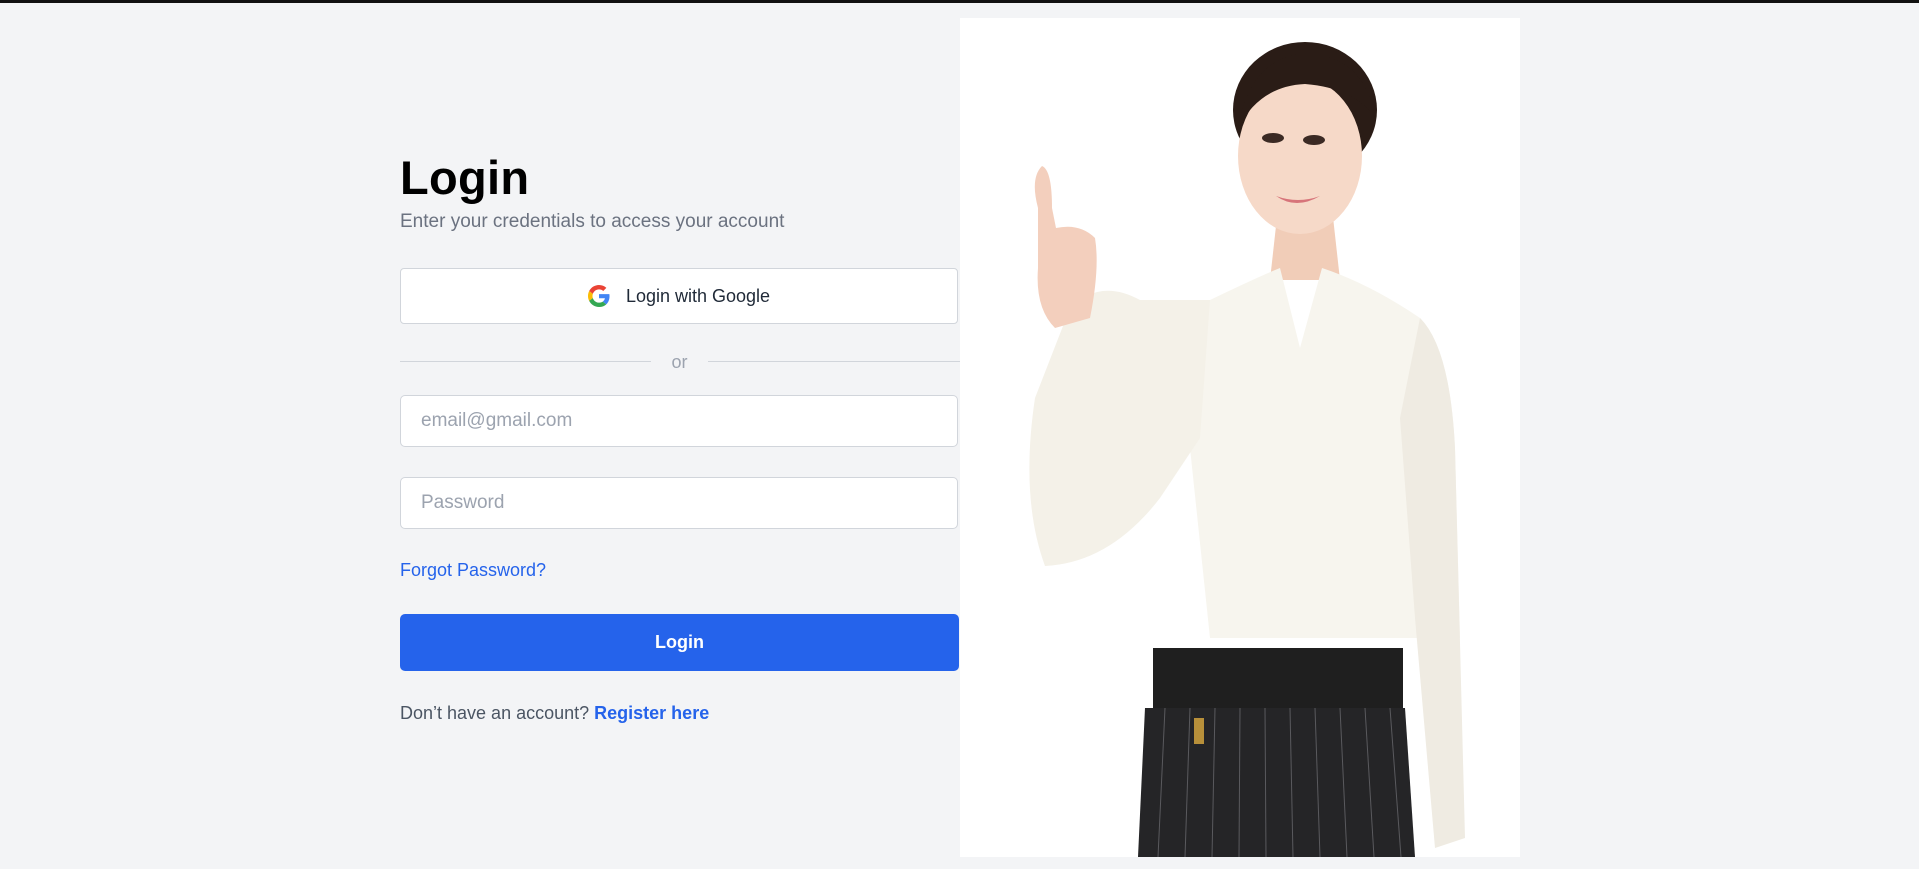 The image size is (1919, 869). I want to click on google-login-label: Login with Google, so click(698, 295).